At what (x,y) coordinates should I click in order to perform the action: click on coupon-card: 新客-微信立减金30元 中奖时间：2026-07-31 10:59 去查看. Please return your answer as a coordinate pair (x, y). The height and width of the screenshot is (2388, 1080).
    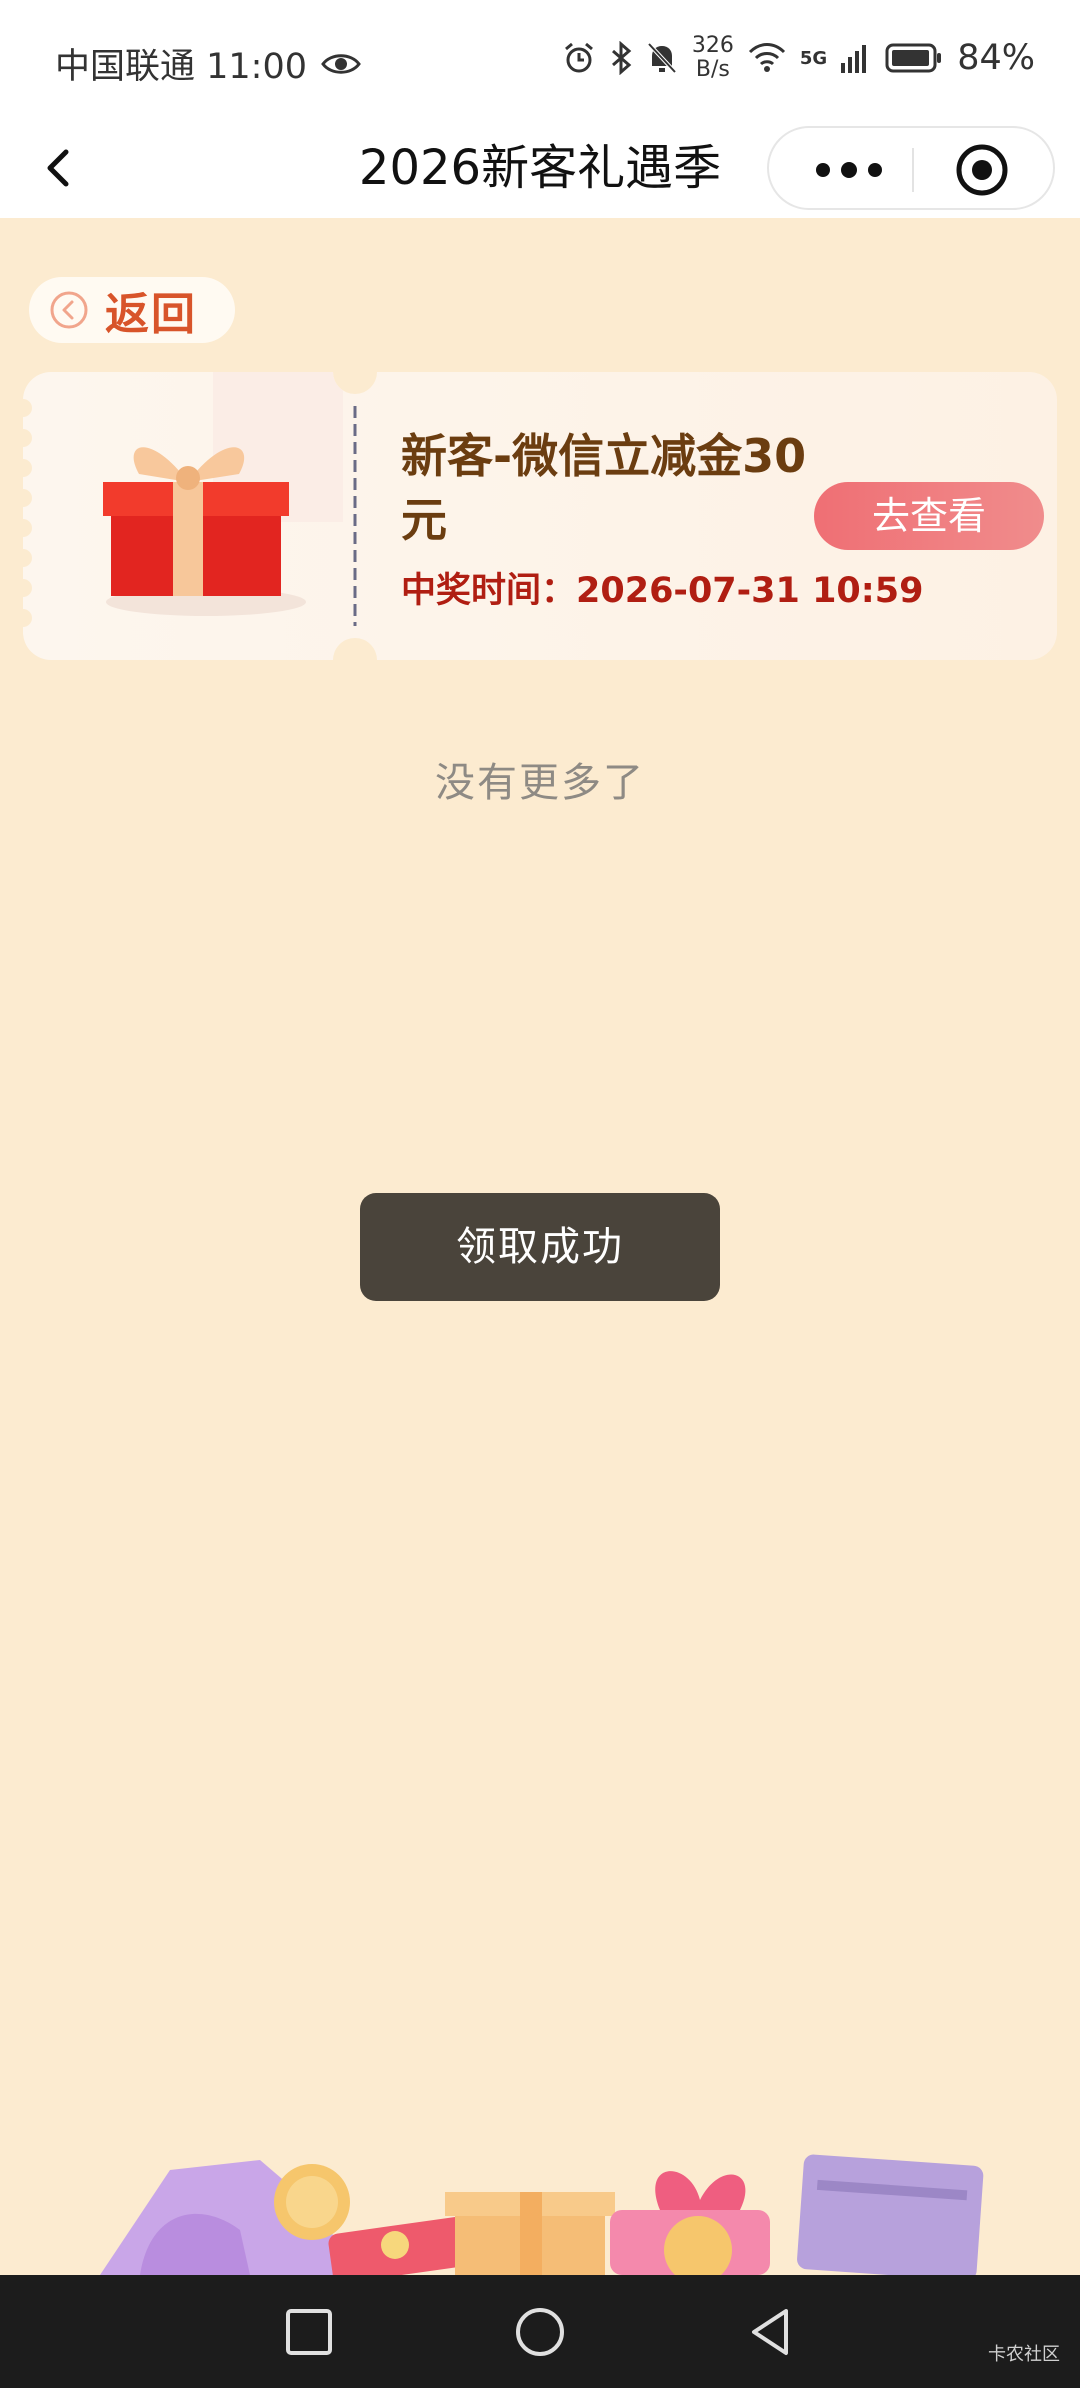
    Looking at the image, I should click on (540, 516).